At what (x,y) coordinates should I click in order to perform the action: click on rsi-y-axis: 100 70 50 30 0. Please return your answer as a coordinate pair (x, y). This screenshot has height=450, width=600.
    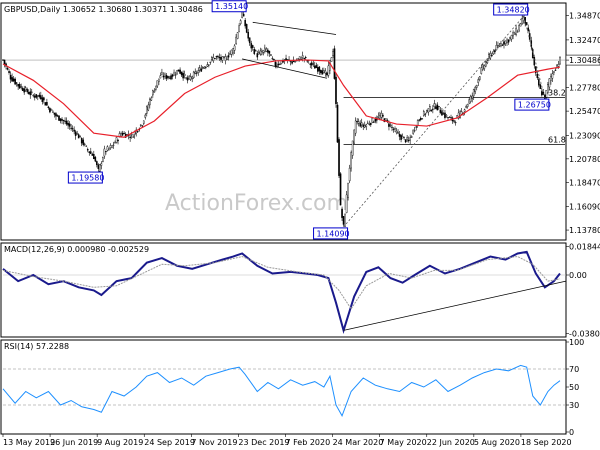
    Looking at the image, I should click on (575, 387).